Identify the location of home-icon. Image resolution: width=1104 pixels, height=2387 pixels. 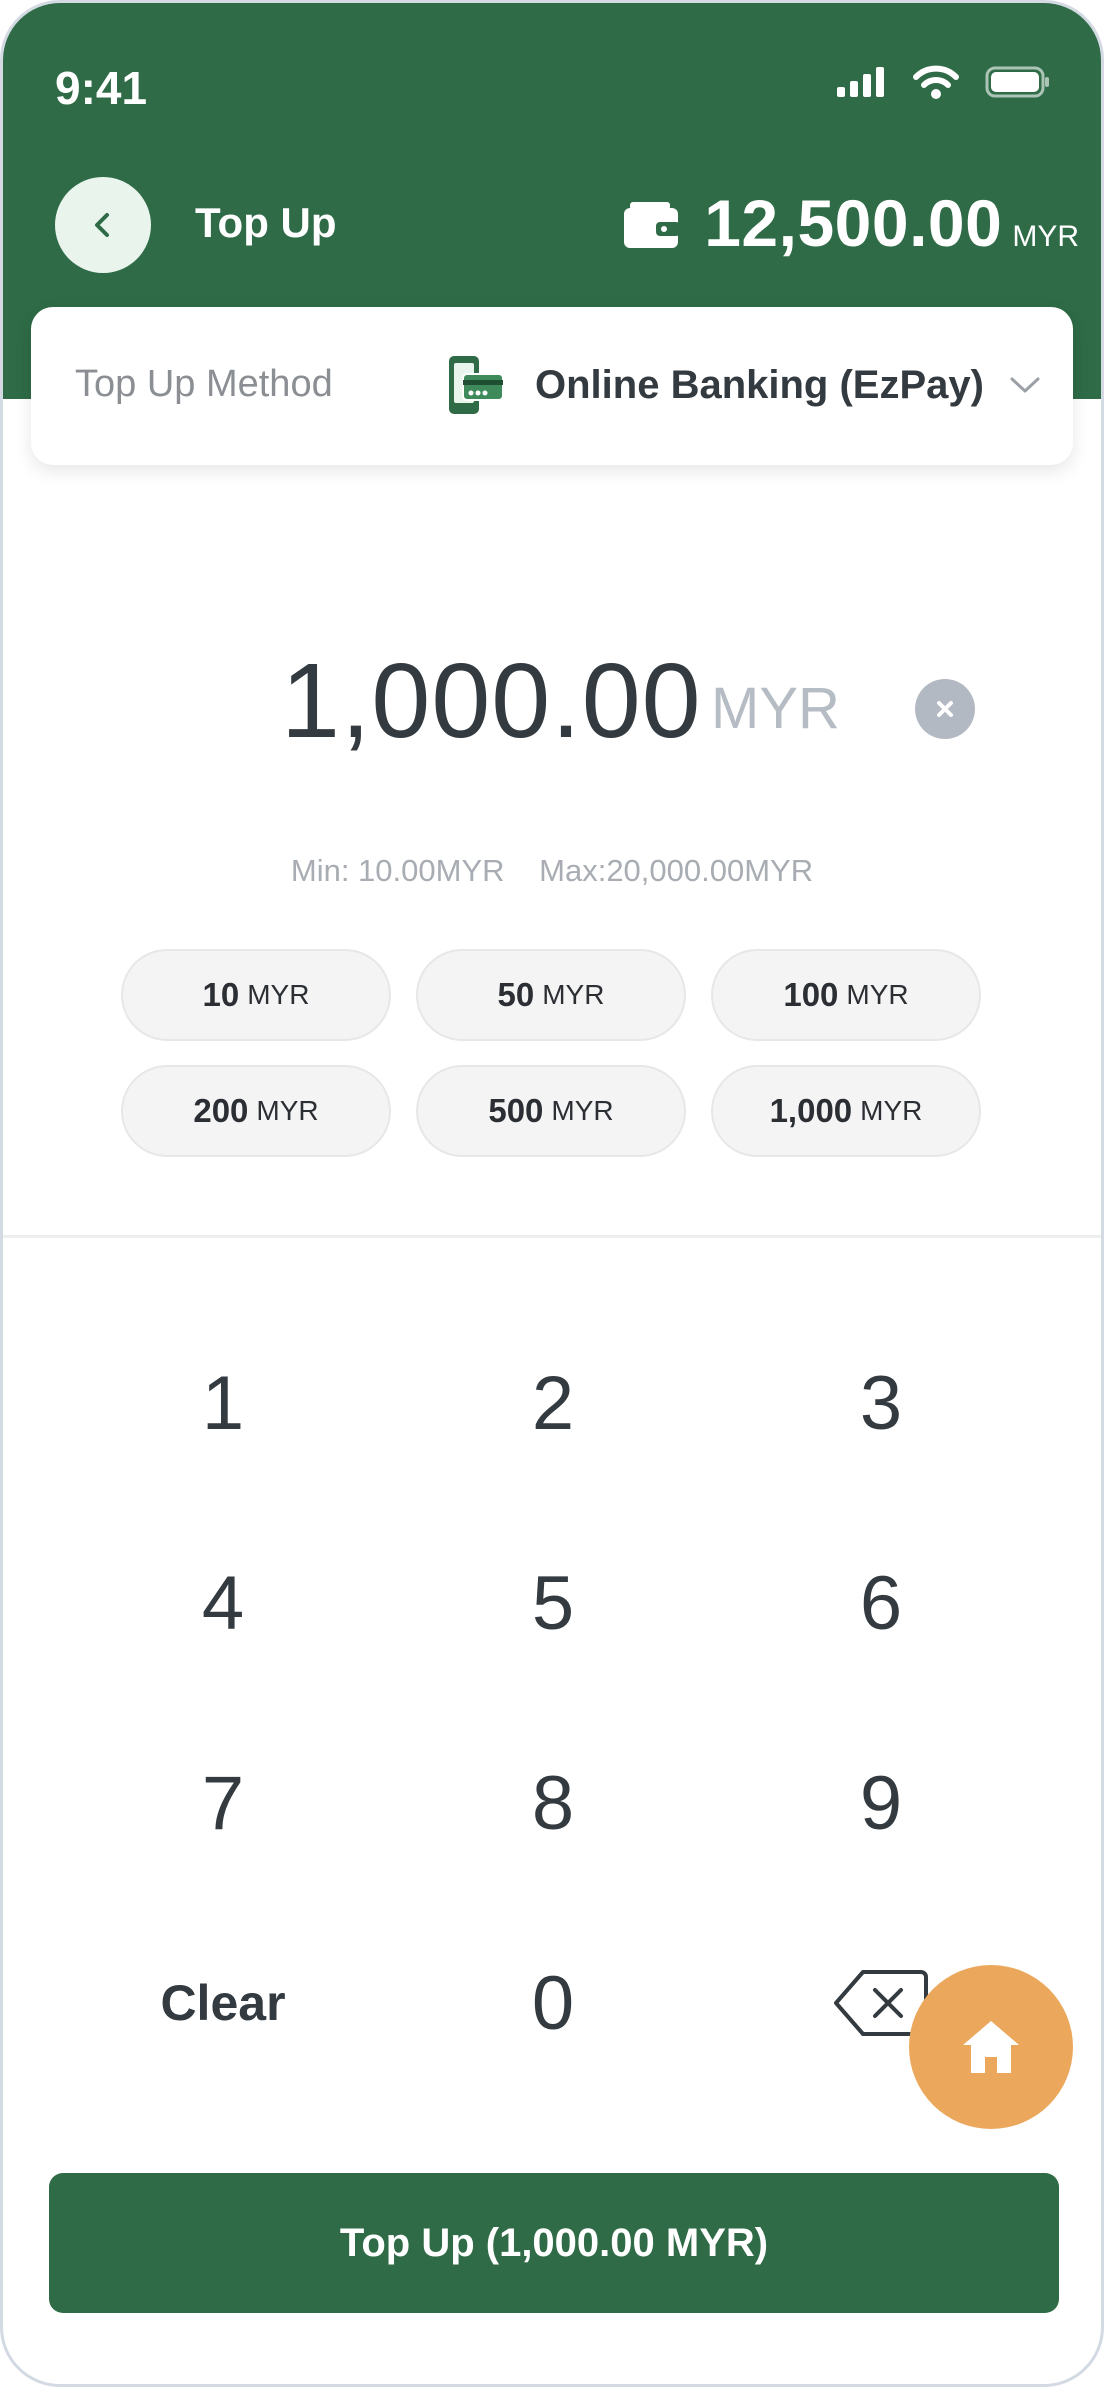
(991, 2047).